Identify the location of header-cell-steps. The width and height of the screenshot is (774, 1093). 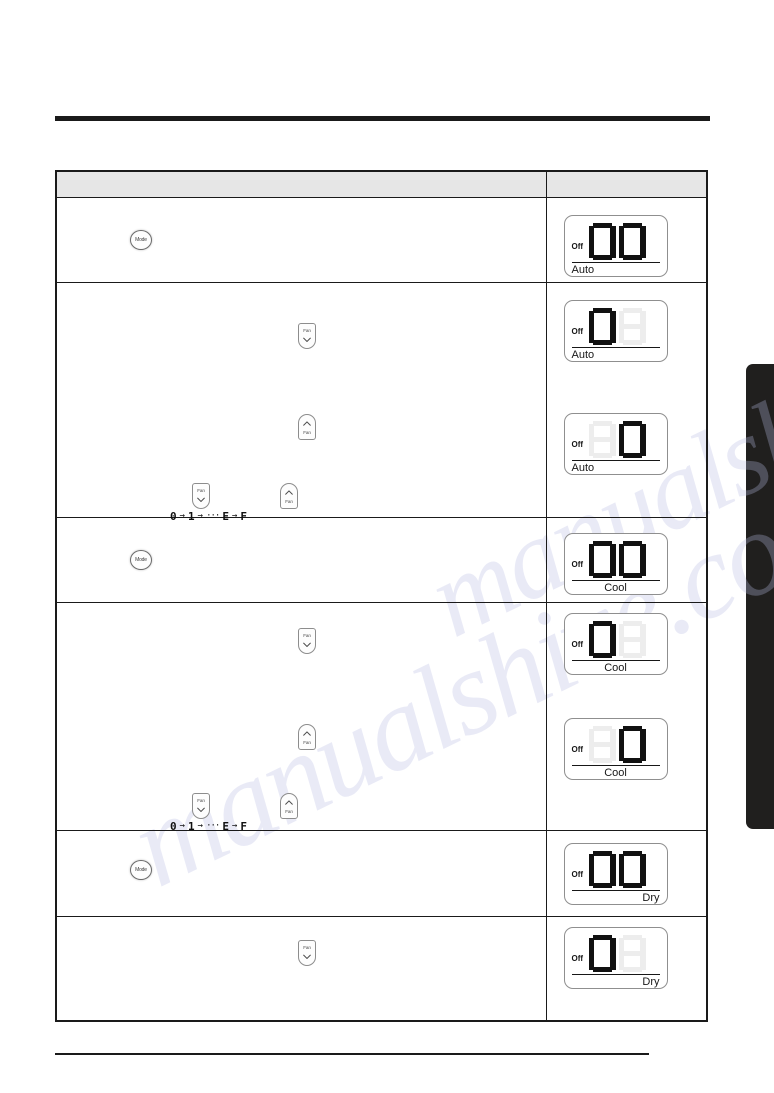
(301, 184).